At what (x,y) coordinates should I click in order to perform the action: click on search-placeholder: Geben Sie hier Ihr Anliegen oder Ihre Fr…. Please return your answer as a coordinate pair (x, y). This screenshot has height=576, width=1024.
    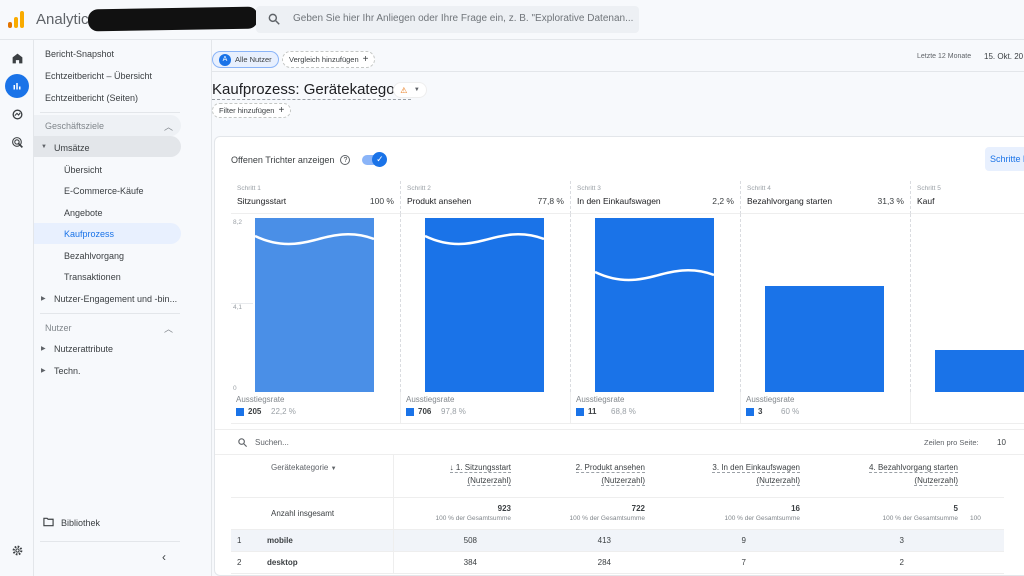
    Looking at the image, I should click on (463, 18).